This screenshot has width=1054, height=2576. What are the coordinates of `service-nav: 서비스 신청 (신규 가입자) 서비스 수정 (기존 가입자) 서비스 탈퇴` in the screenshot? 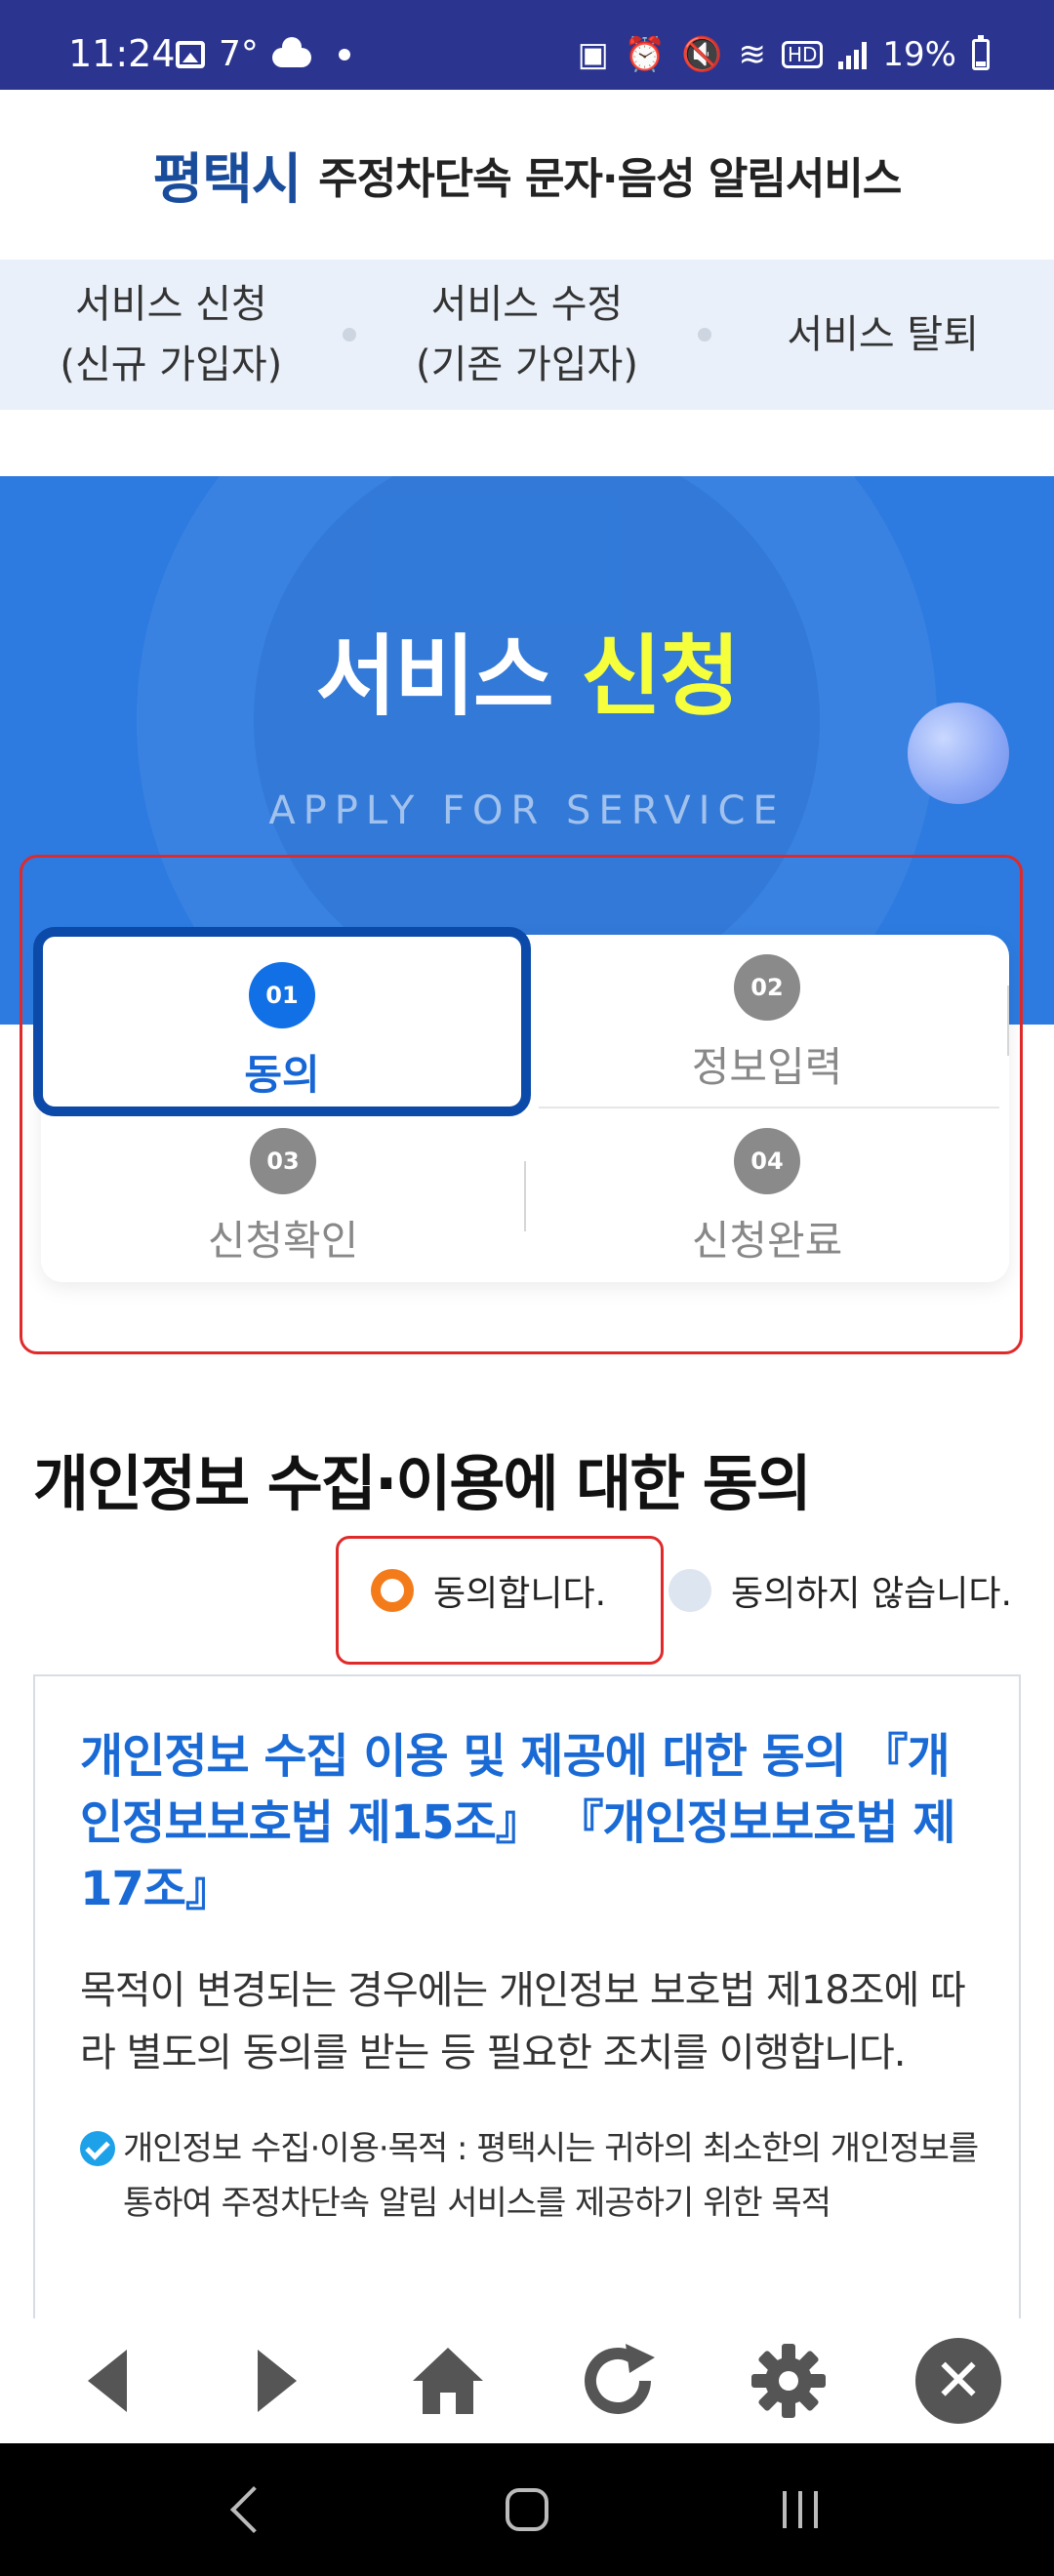 It's located at (527, 335).